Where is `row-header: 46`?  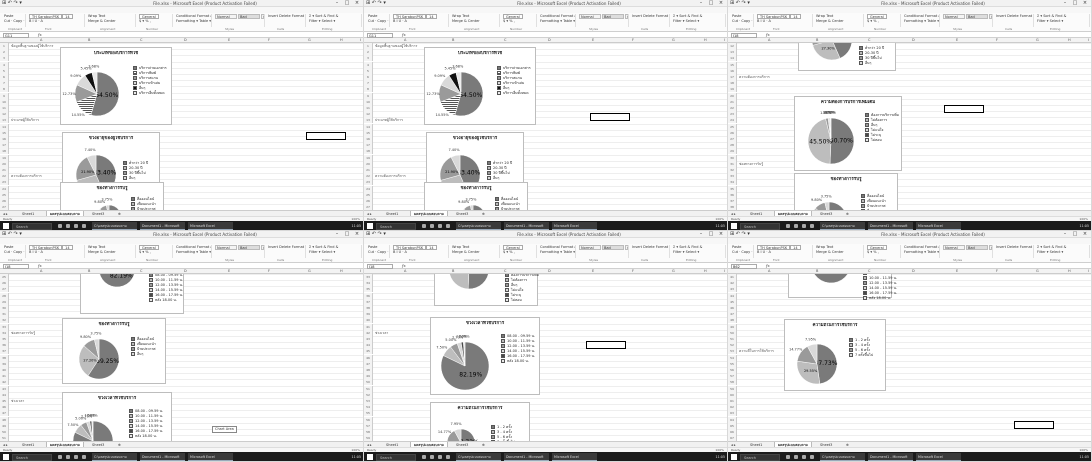
row-header: 46 is located at coordinates (732, 308).